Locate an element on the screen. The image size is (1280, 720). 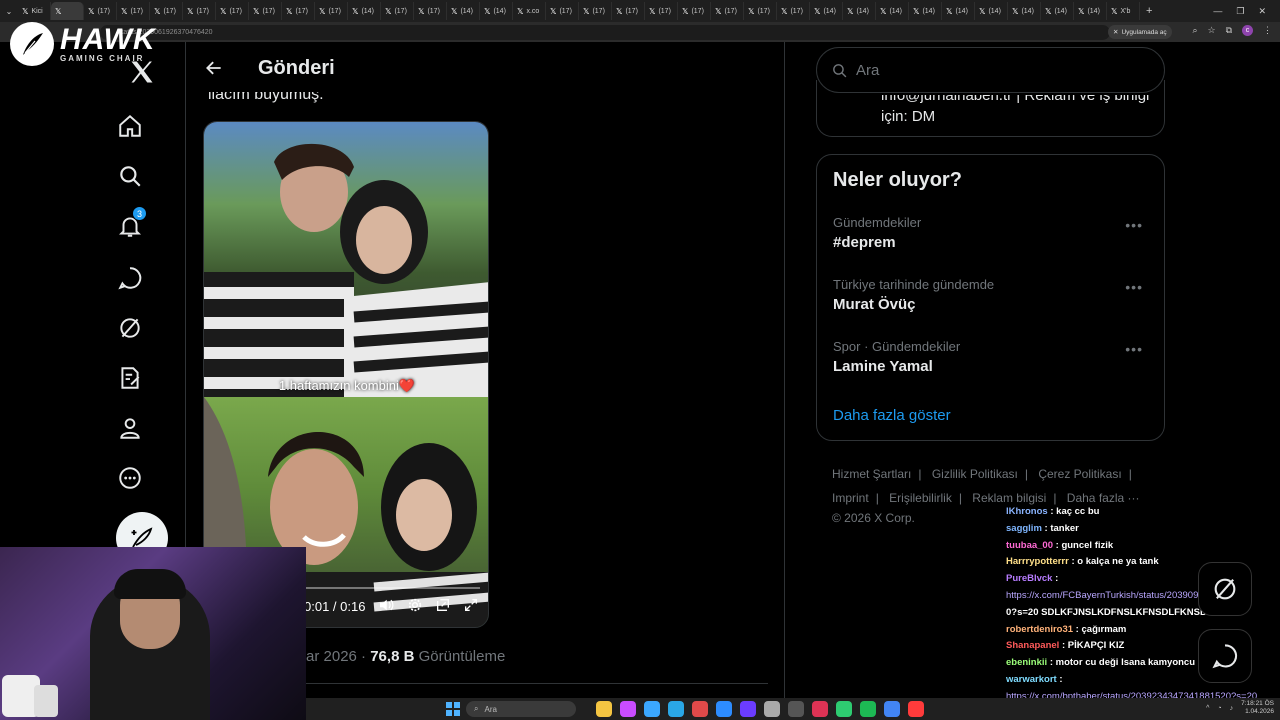
notifications-bell-icon: 3 is located at coordinates (131, 223).